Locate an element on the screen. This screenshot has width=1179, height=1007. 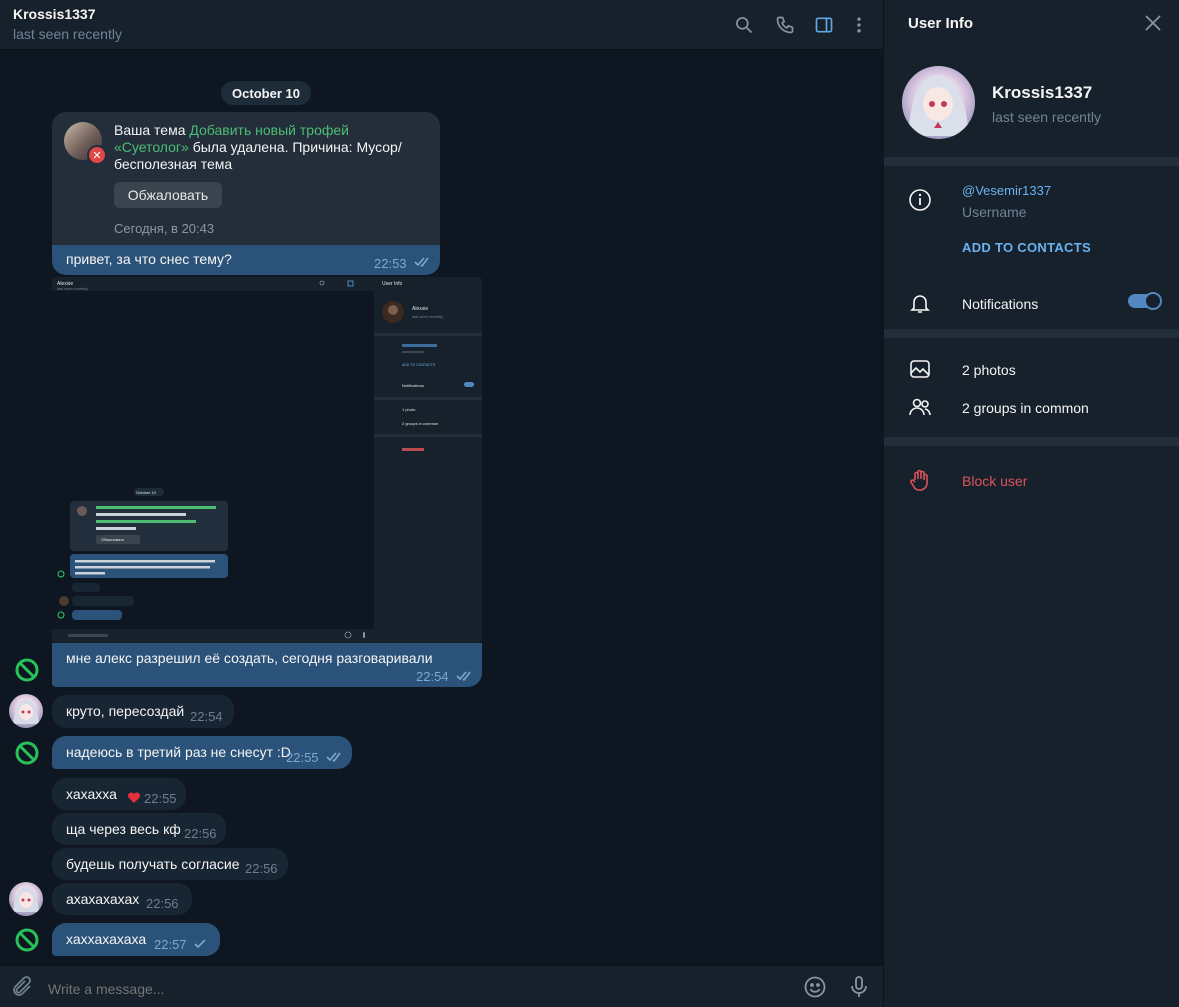
notifications-toggle is located at coordinates (1145, 301).